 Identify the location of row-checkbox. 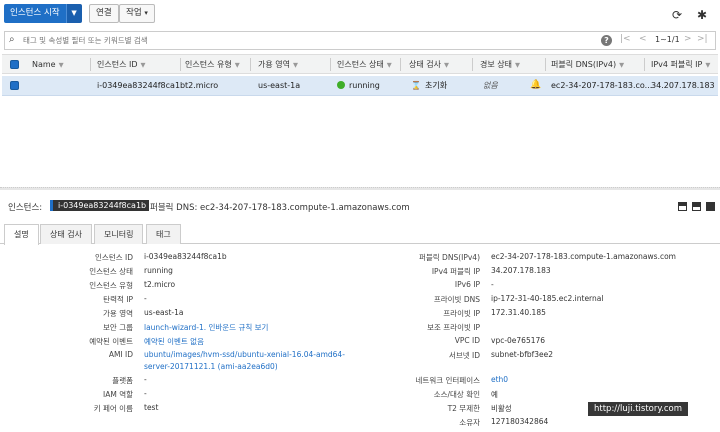
(14, 85).